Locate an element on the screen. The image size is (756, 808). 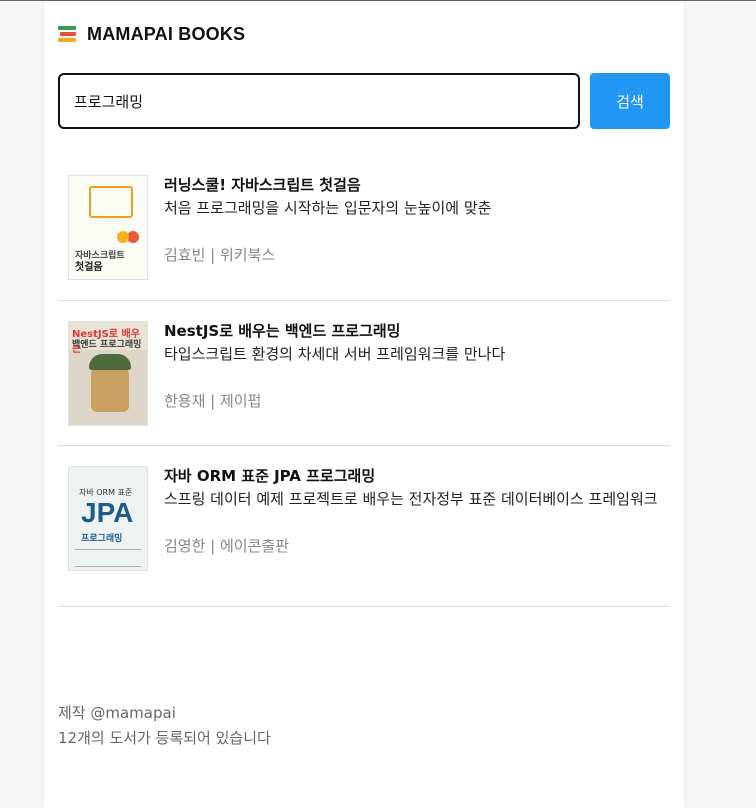
book-description: 타입스크립트 환경의 차세대 서버 프레임워크를 만나다 is located at coordinates (335, 354).